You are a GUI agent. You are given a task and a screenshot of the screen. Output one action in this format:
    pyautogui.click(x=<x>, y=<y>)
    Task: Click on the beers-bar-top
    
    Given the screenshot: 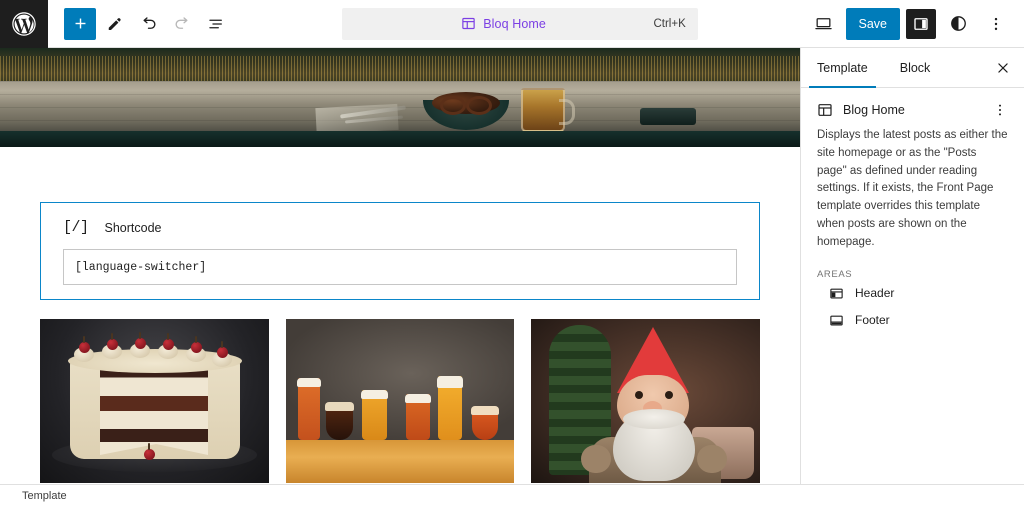 What is the action you would take?
    pyautogui.click(x=400, y=461)
    